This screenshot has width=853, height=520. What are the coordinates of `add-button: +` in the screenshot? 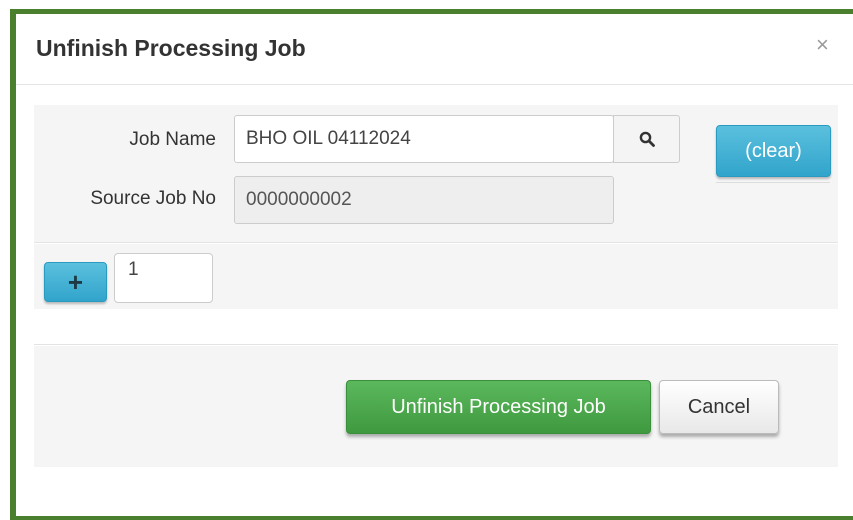 It's located at (75, 282).